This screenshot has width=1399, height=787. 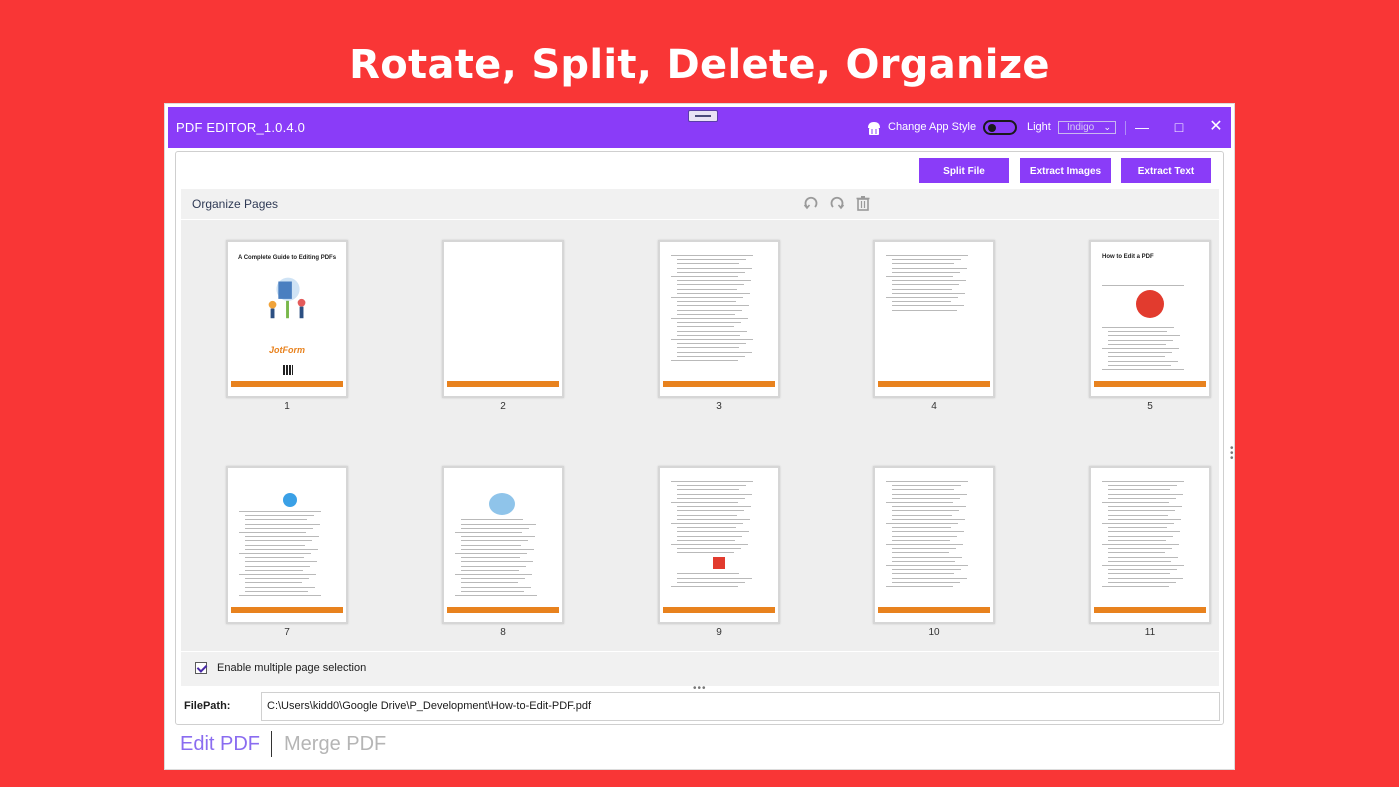 What do you see at coordinates (1232, 454) in the screenshot?
I see `side-splitter-grip-icon: • • •` at bounding box center [1232, 454].